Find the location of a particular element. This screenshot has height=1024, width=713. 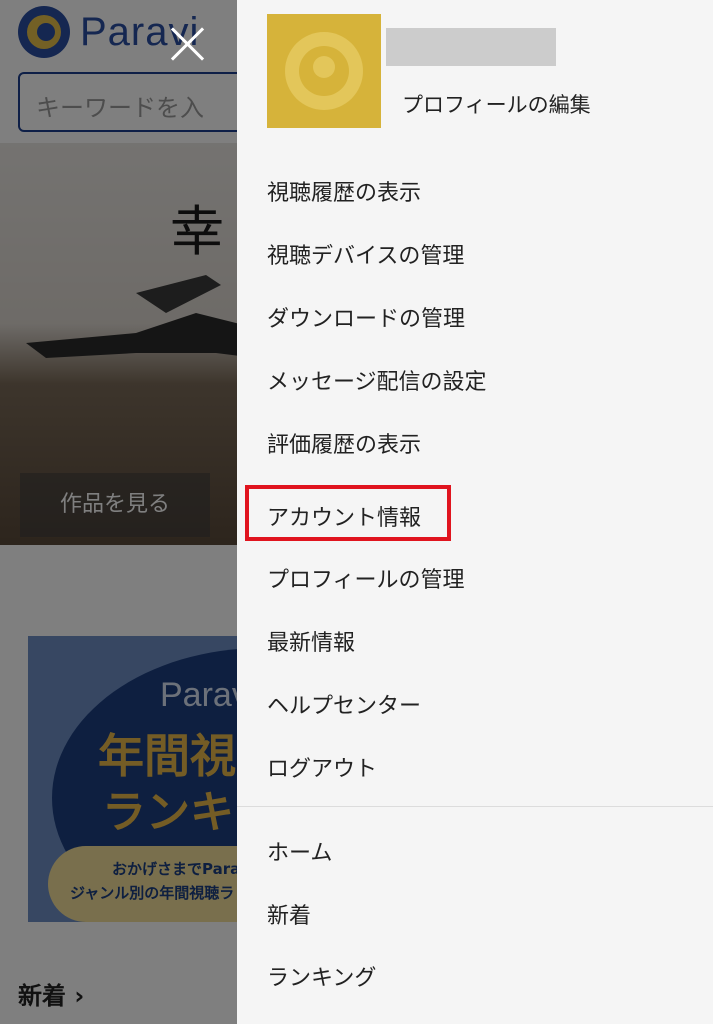

menu-item-rating-history: 評価履歴の表示 is located at coordinates (344, 443).